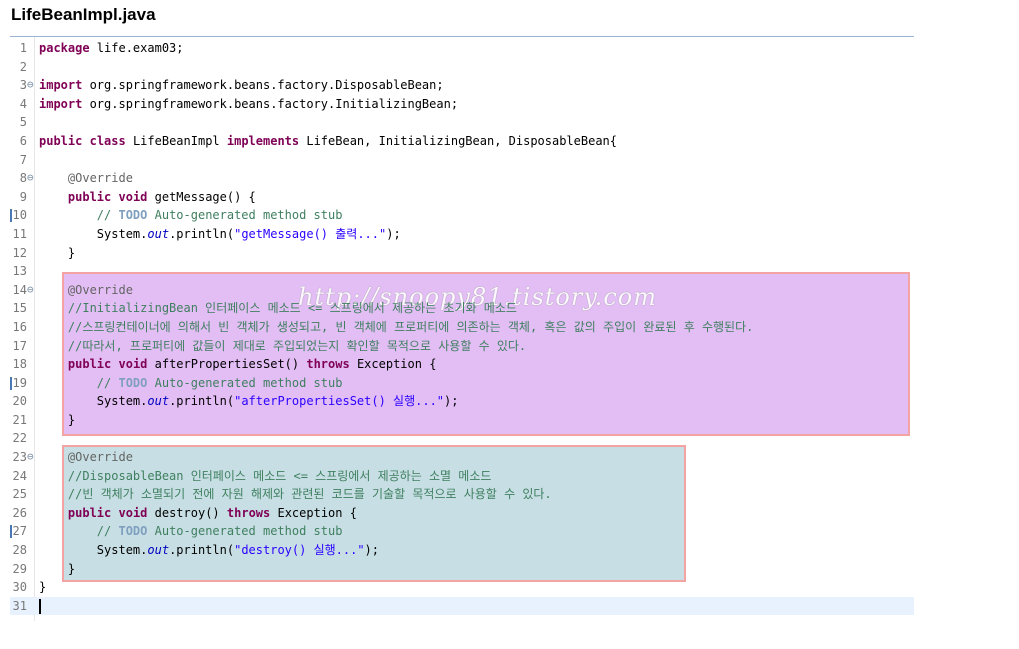 The height and width of the screenshot is (649, 1019). Describe the element at coordinates (462, 197) in the screenshot. I see `code-line-9: 9 public void getMessage() {` at that location.